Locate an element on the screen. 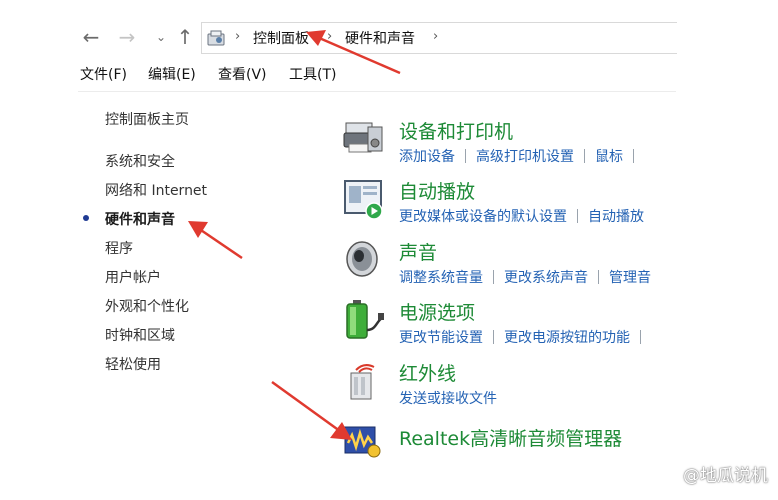 Image resolution: width=778 pixels, height=500 pixels. control-panel-icon is located at coordinates (216, 38).